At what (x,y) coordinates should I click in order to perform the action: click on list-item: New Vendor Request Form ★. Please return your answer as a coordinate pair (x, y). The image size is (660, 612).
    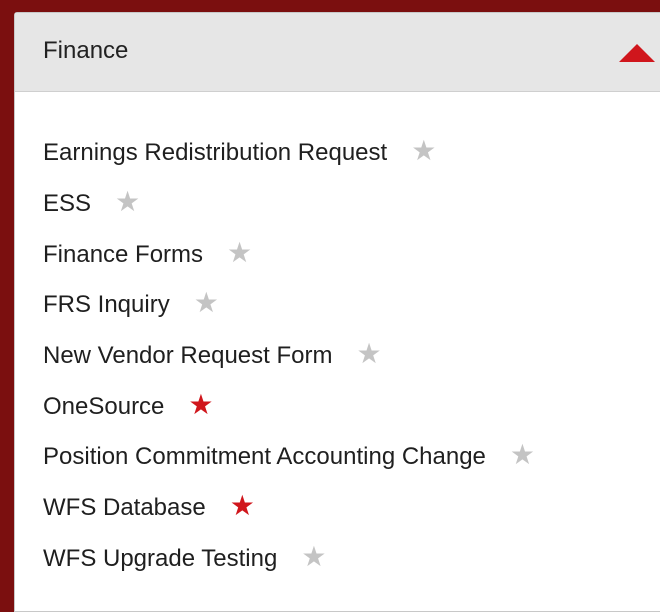
    Looking at the image, I should click on (289, 356).